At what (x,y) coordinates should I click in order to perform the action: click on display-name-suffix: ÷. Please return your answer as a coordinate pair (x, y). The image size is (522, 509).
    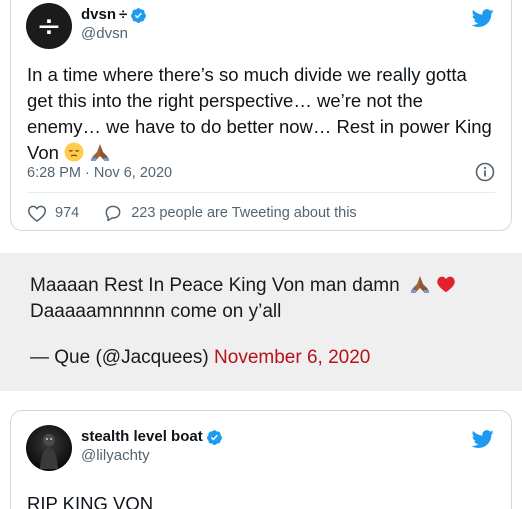
    Looking at the image, I should click on (123, 14).